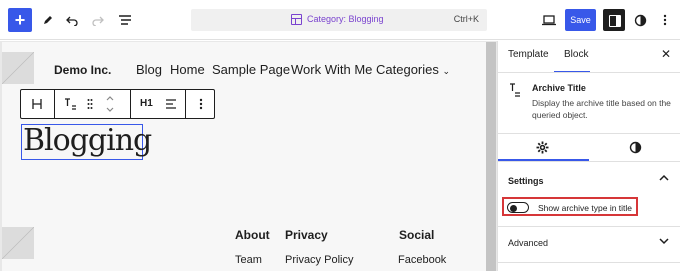  What do you see at coordinates (251, 69) in the screenshot?
I see `nav-item-sample-page: Sample Page` at bounding box center [251, 69].